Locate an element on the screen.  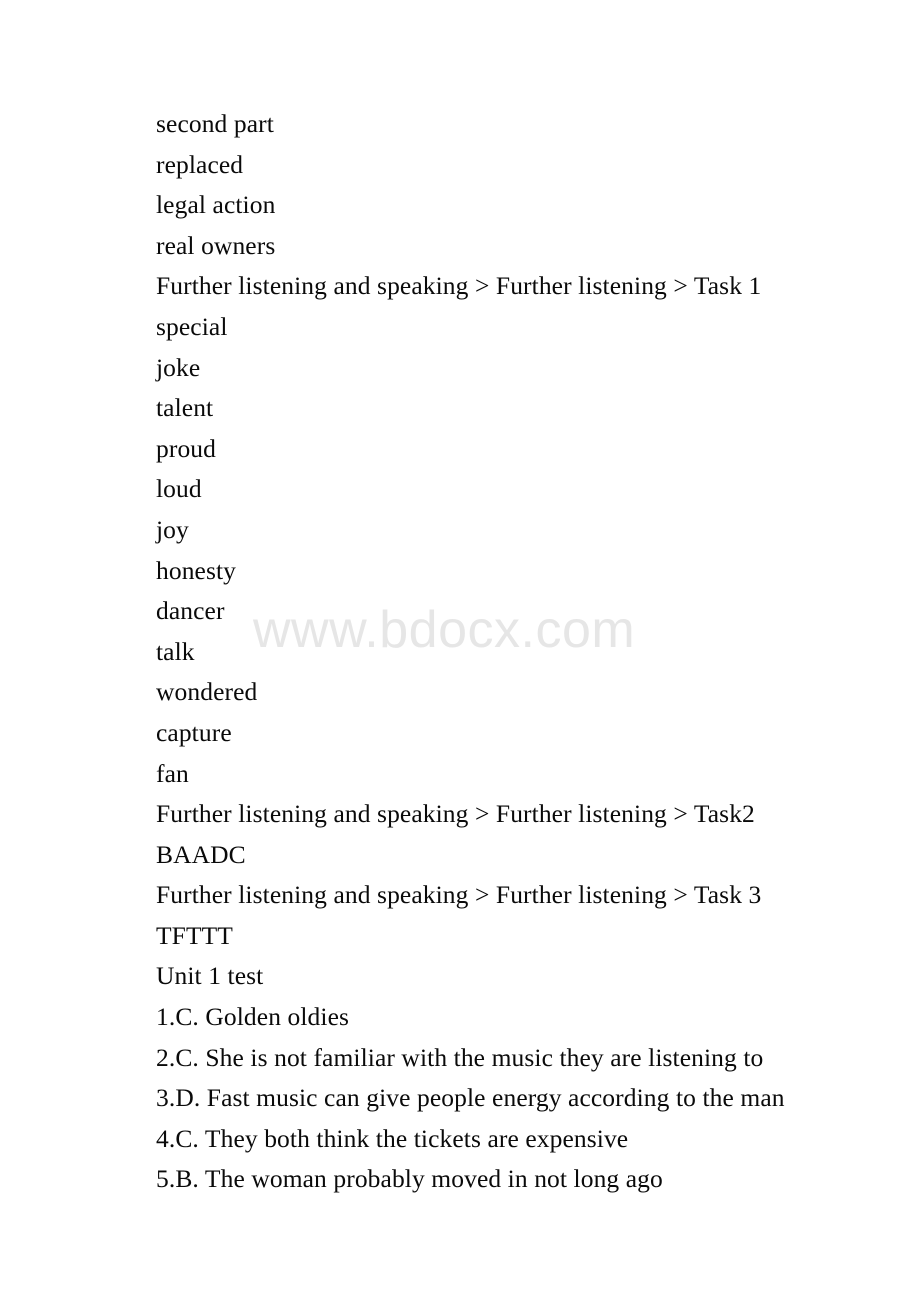
text-line: replaced is located at coordinates (200, 164).